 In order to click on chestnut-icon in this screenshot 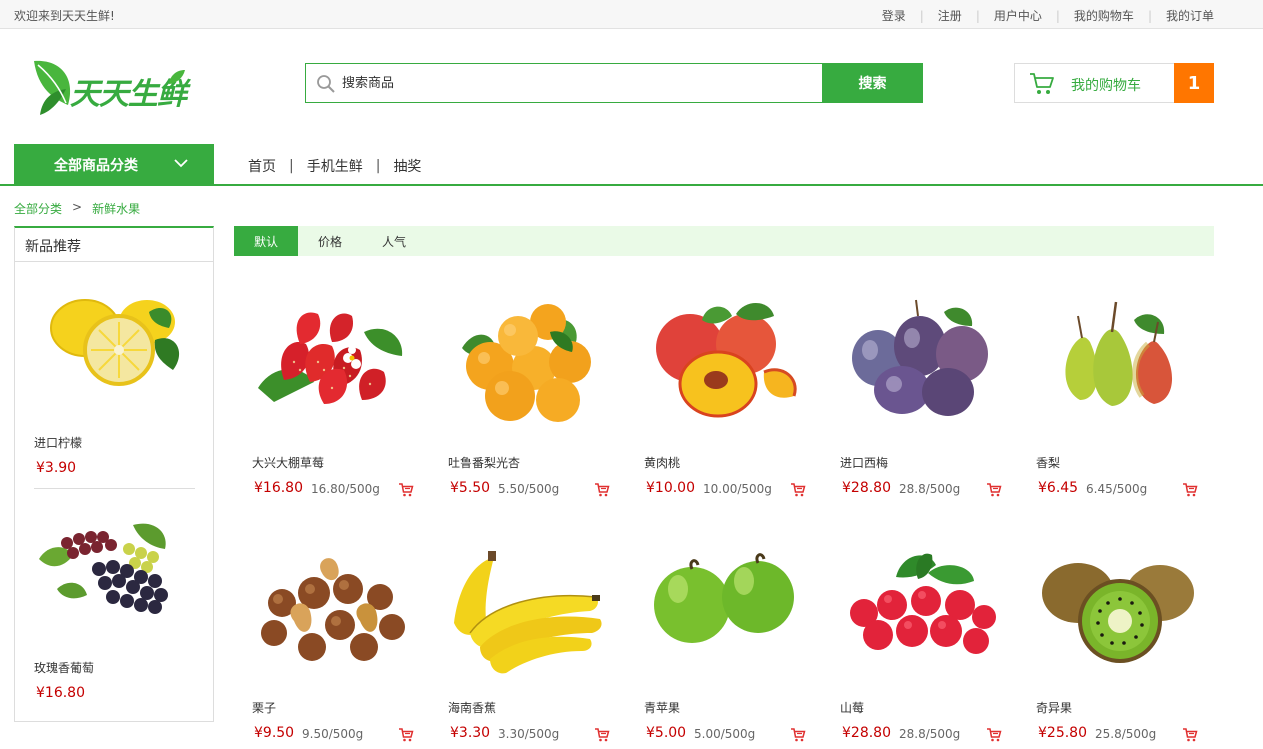, I will do `click(333, 609)`.